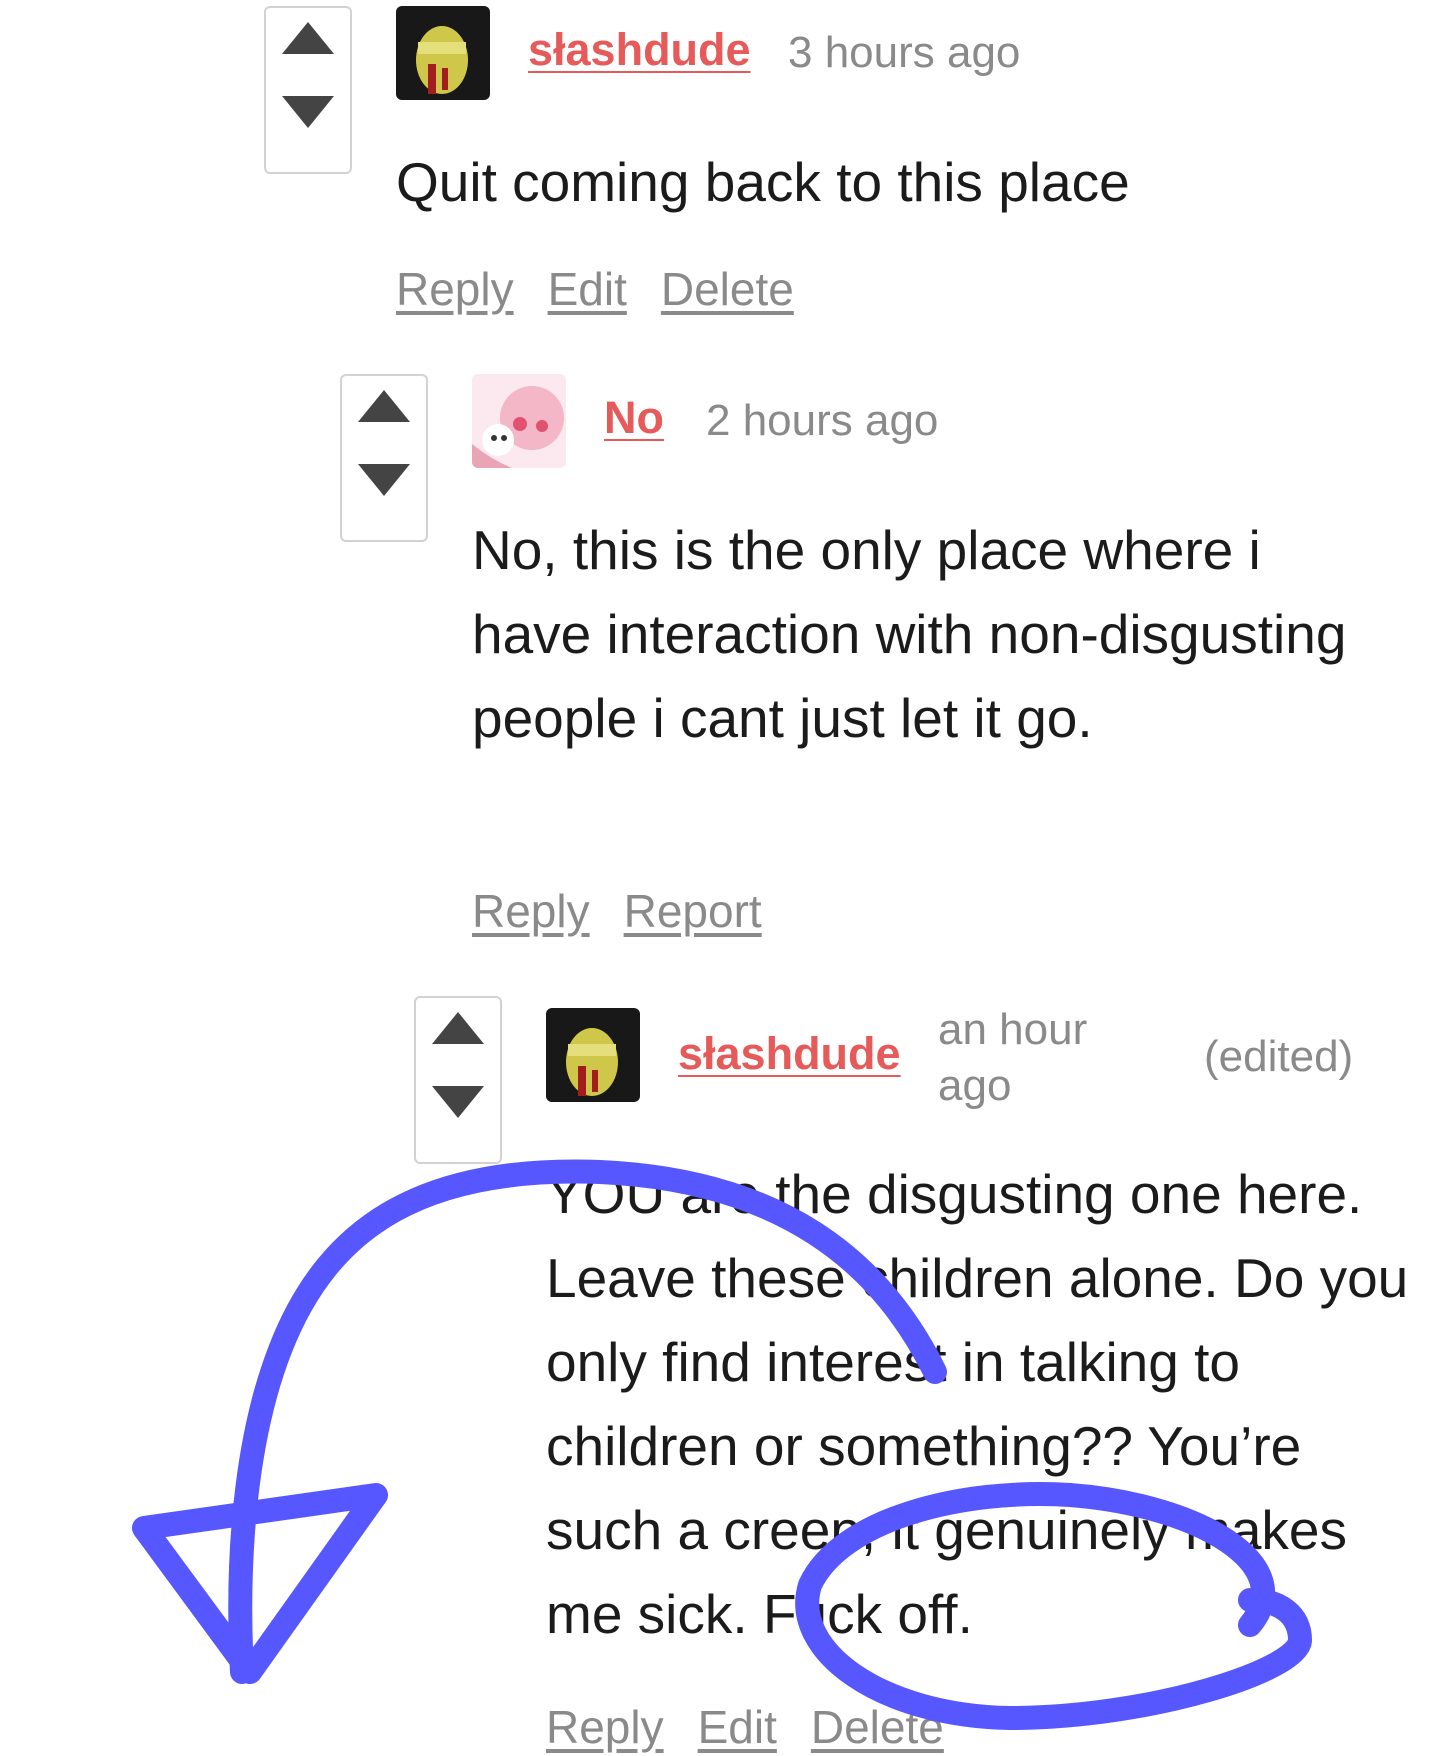  Describe the element at coordinates (260, 1583) in the screenshot. I see `arrowhead-icon` at that location.